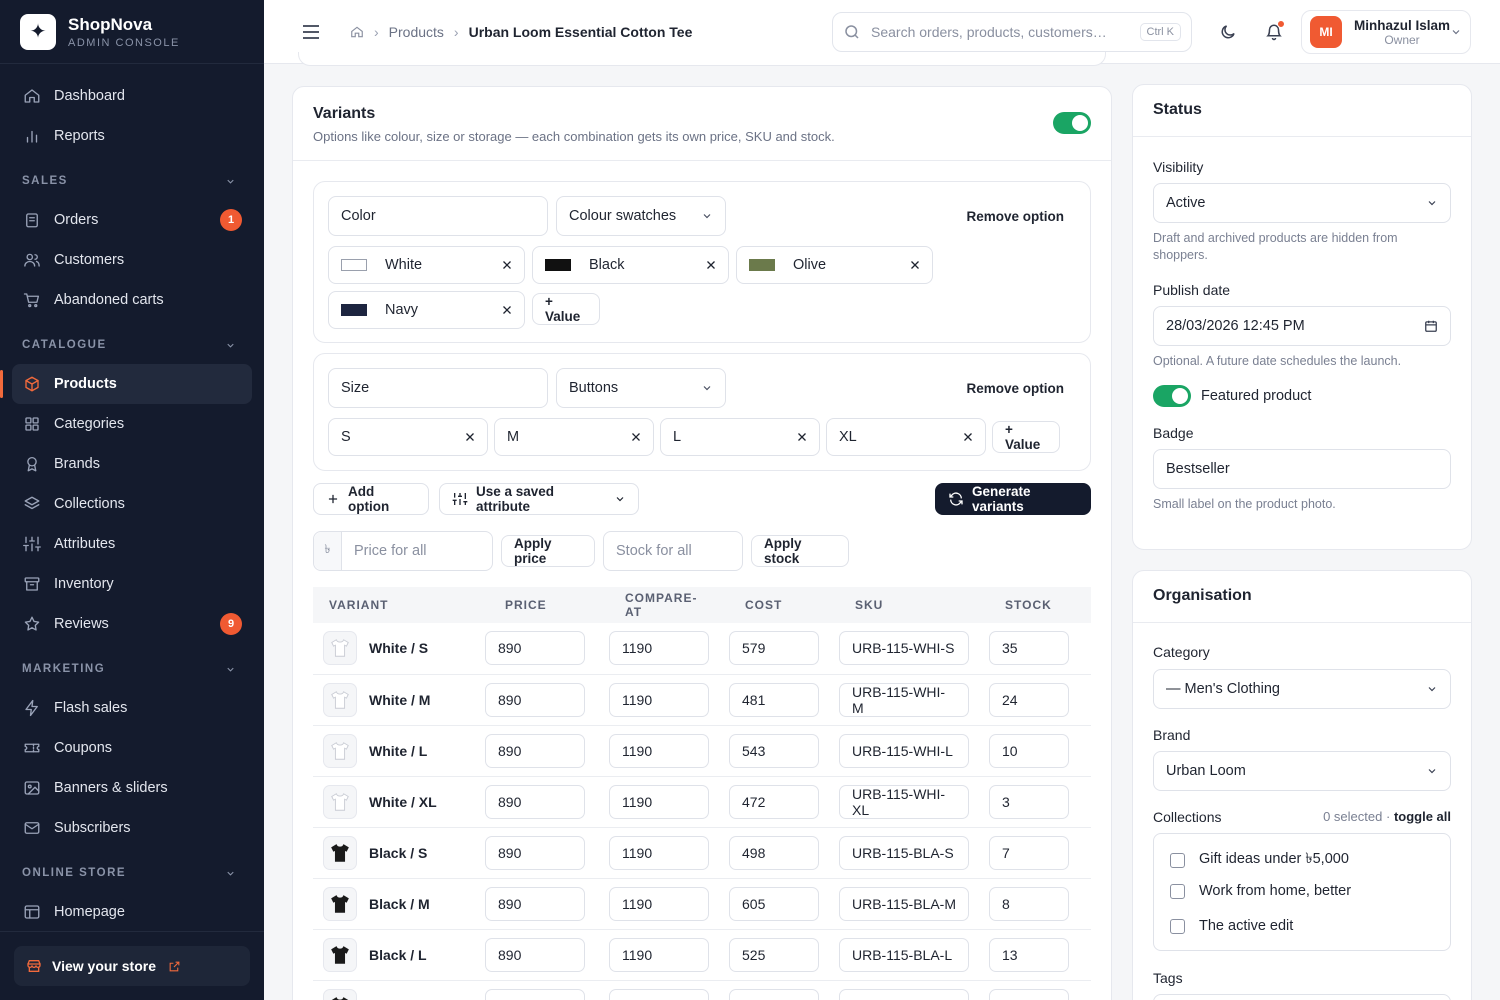 This screenshot has height=1000, width=1500. What do you see at coordinates (673, 551) in the screenshot?
I see `stock-for-all-input: Stock for all` at bounding box center [673, 551].